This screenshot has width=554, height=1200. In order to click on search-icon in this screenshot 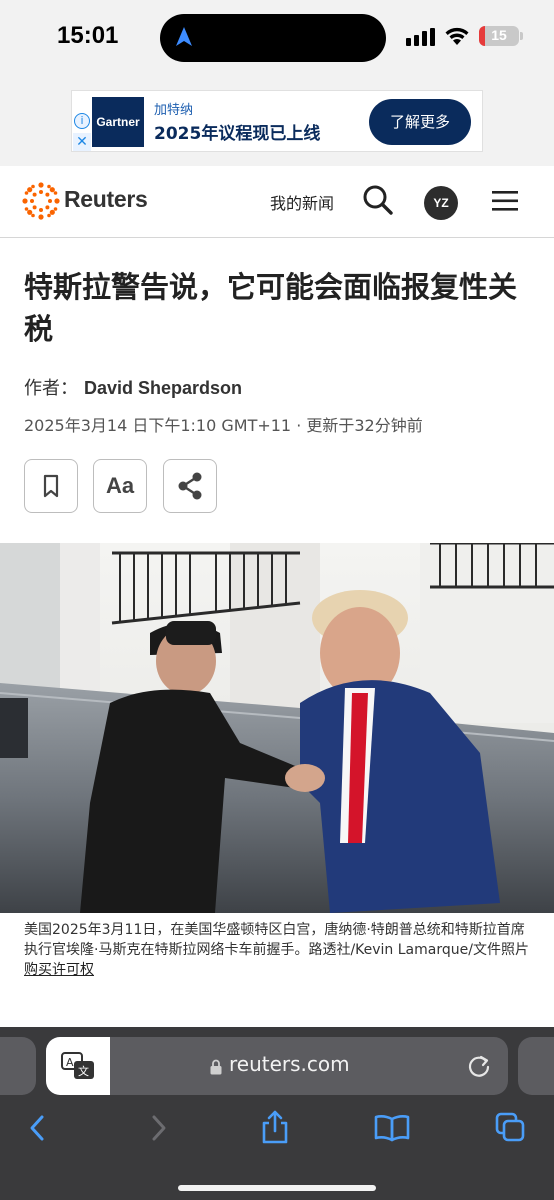, I will do `click(378, 200)`.